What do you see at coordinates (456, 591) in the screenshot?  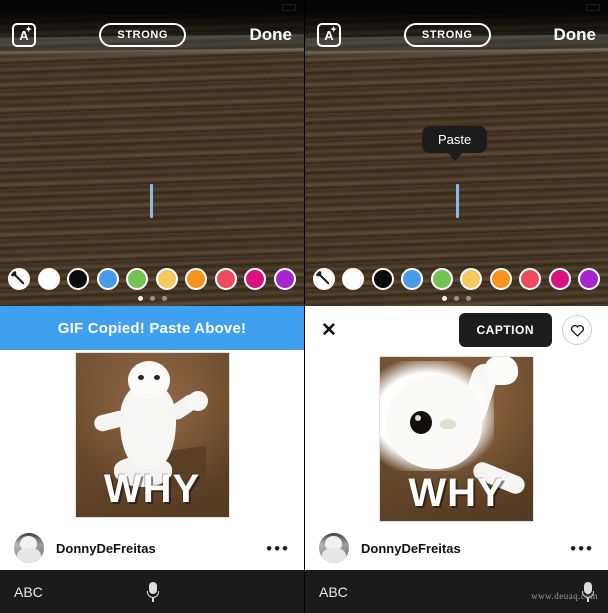 I see `keyboard-bar-right: ABC www.deuaq.com` at bounding box center [456, 591].